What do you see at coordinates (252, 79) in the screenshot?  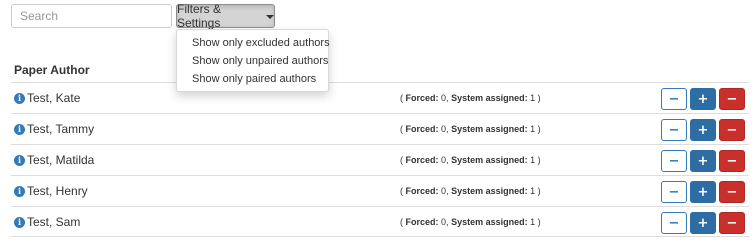 I see `menu-item-show-paired: Show only paired authors` at bounding box center [252, 79].